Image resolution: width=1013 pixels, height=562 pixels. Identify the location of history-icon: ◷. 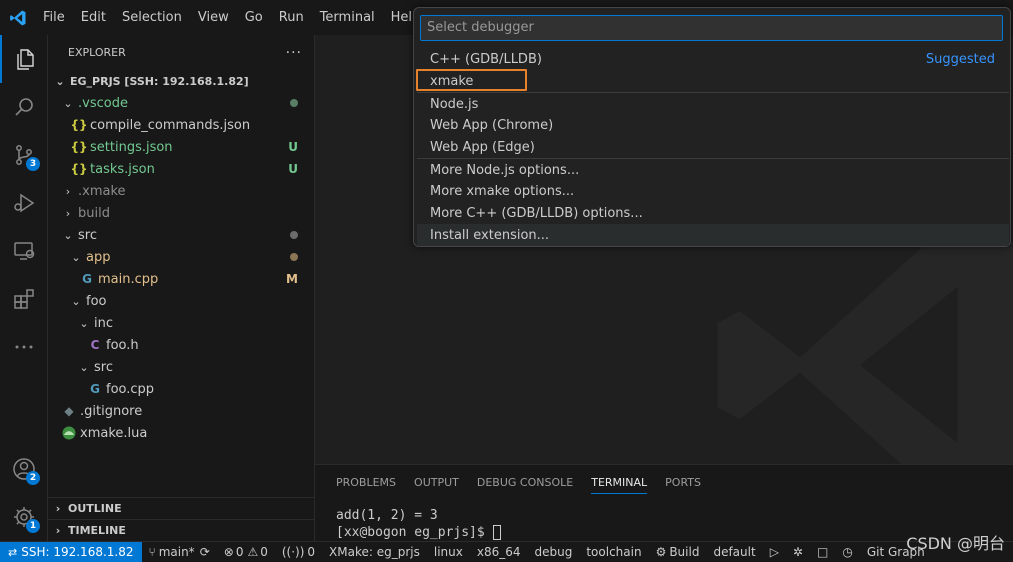
(847, 552).